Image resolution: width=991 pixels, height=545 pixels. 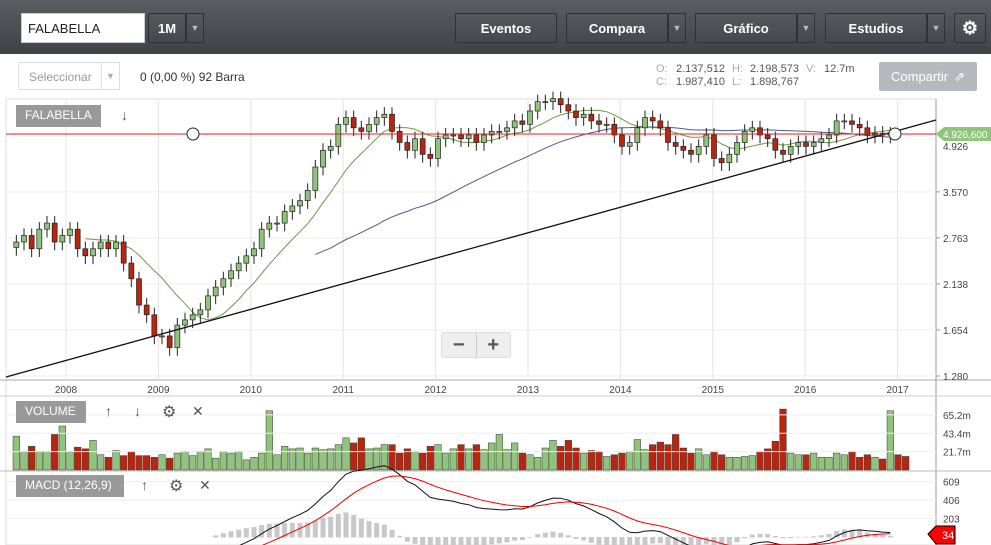 I want to click on volume-tick-label: 43.4m, so click(x=957, y=434).